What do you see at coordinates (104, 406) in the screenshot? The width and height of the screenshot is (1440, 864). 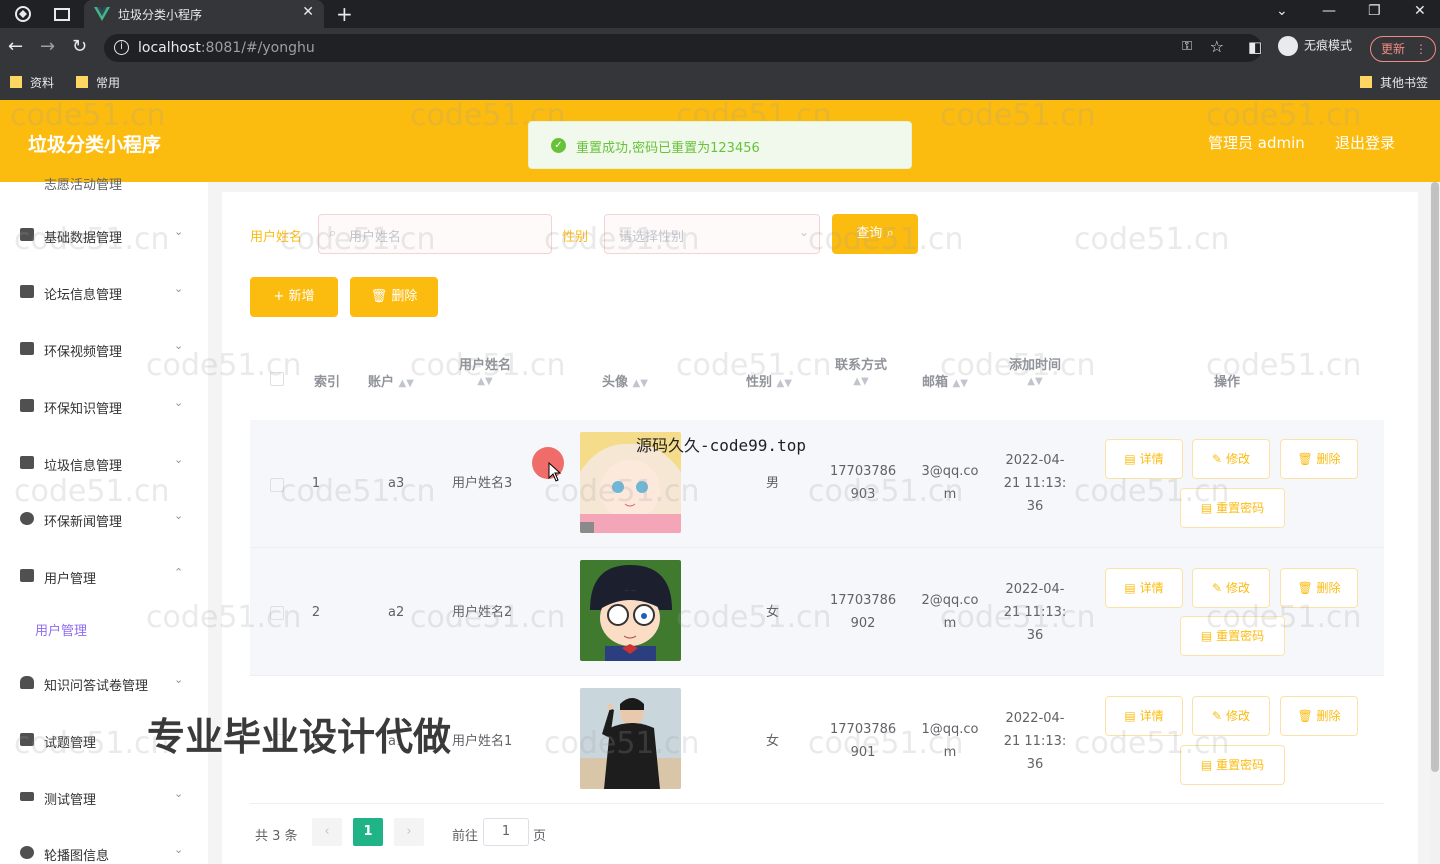 I see `sidebar-item-knowledge: 环保知识管理 ⌄` at bounding box center [104, 406].